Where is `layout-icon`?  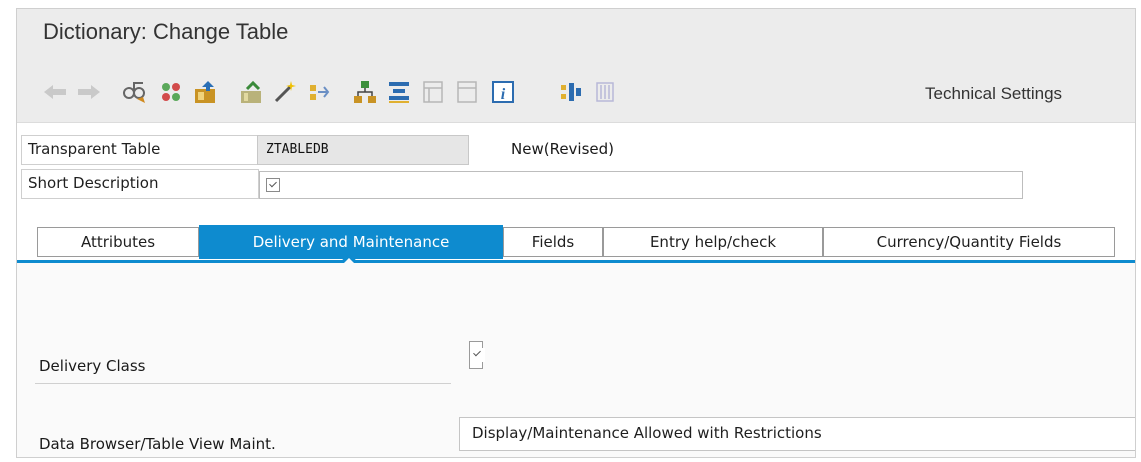
layout-icon is located at coordinates (467, 92).